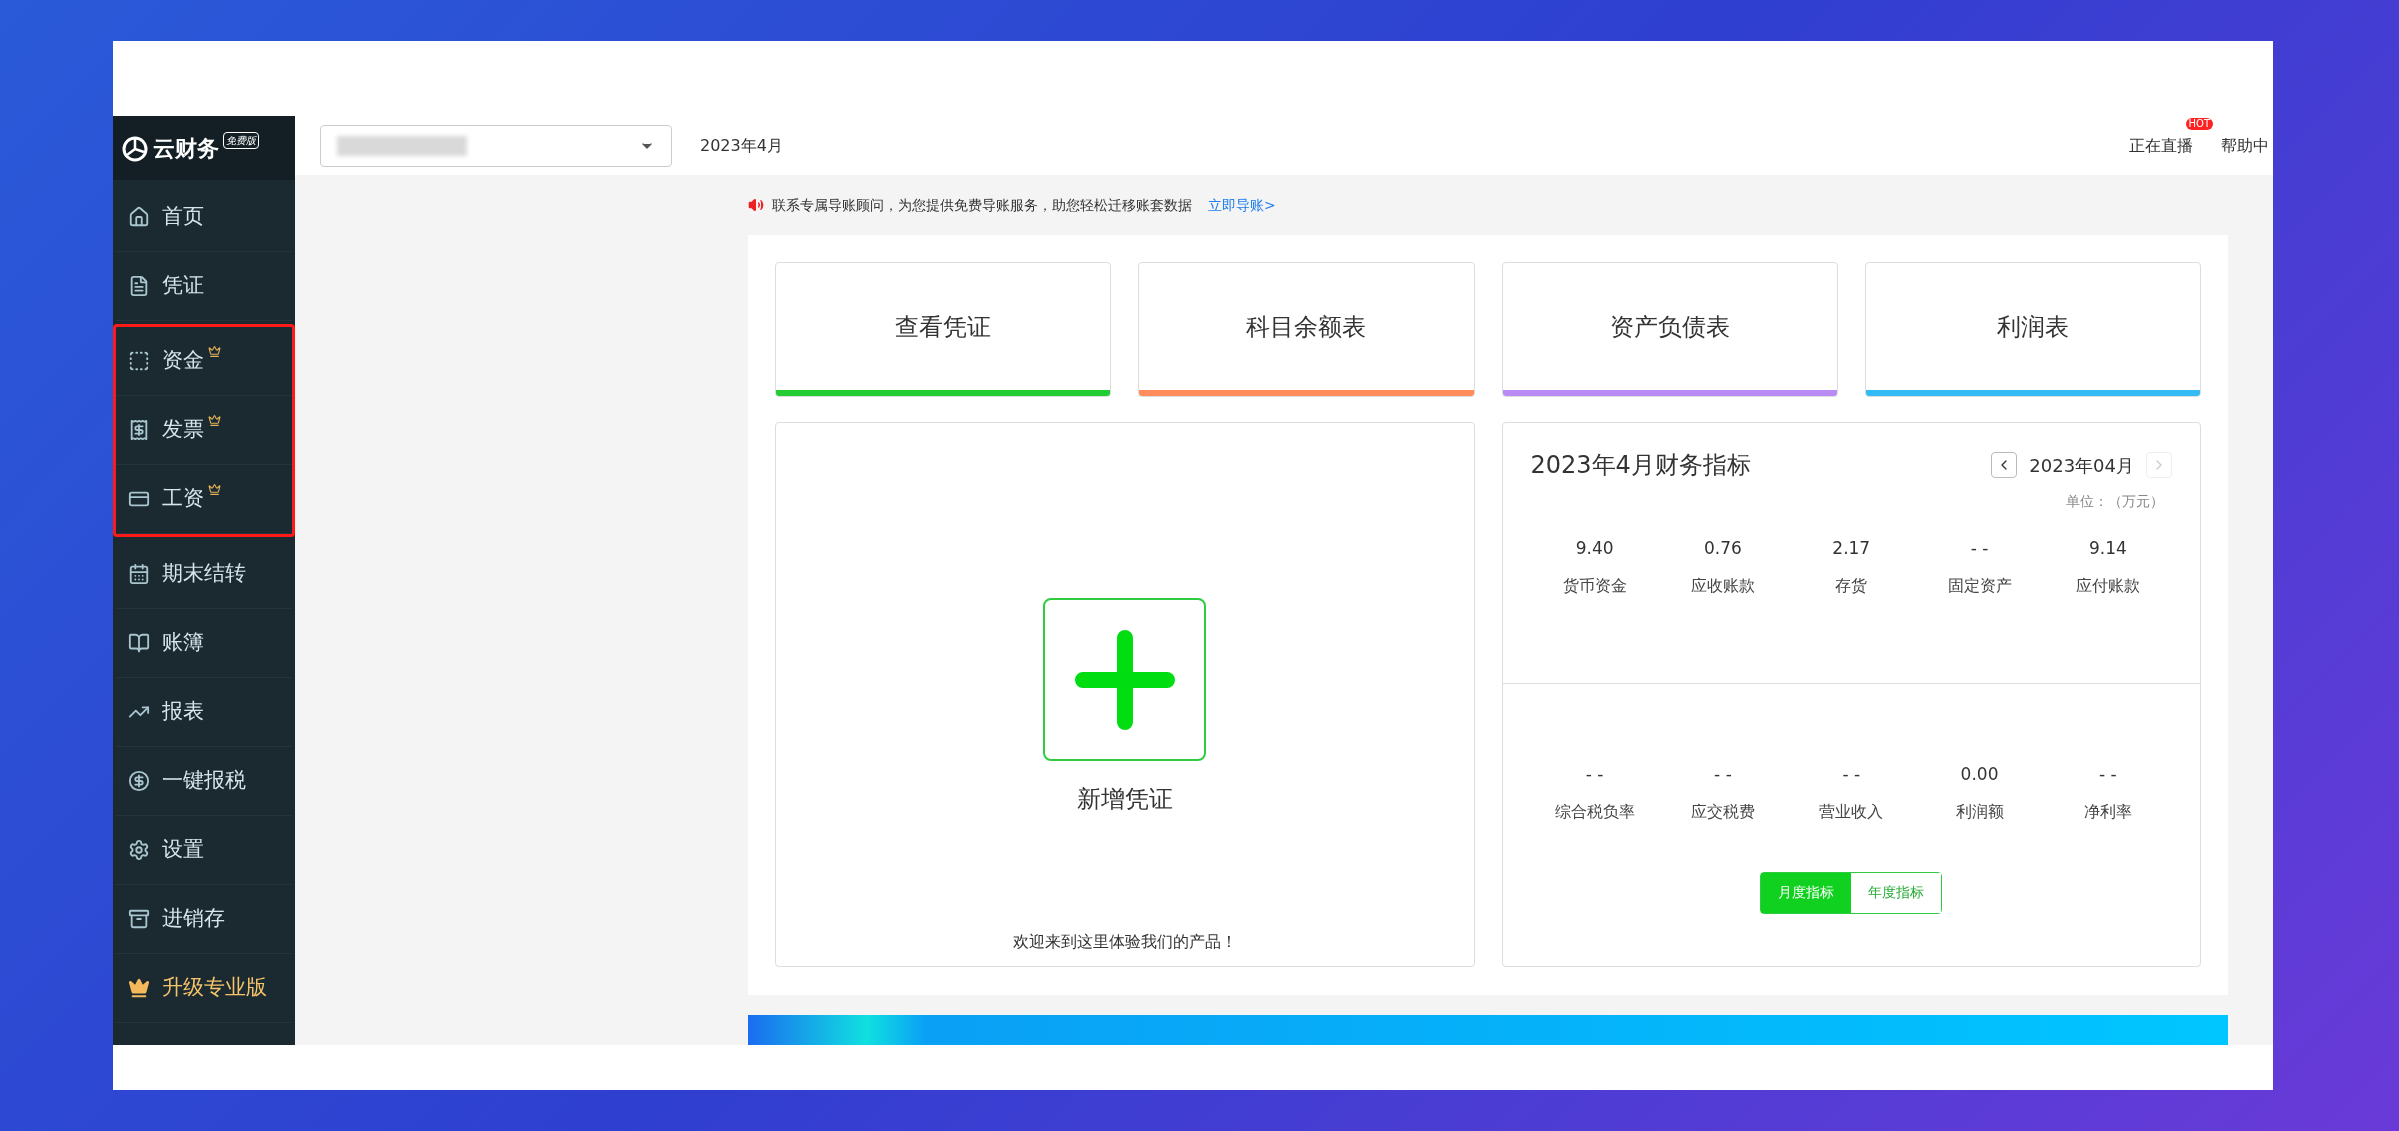 The height and width of the screenshot is (1131, 2399). I want to click on shelf-icon, so click(139, 919).